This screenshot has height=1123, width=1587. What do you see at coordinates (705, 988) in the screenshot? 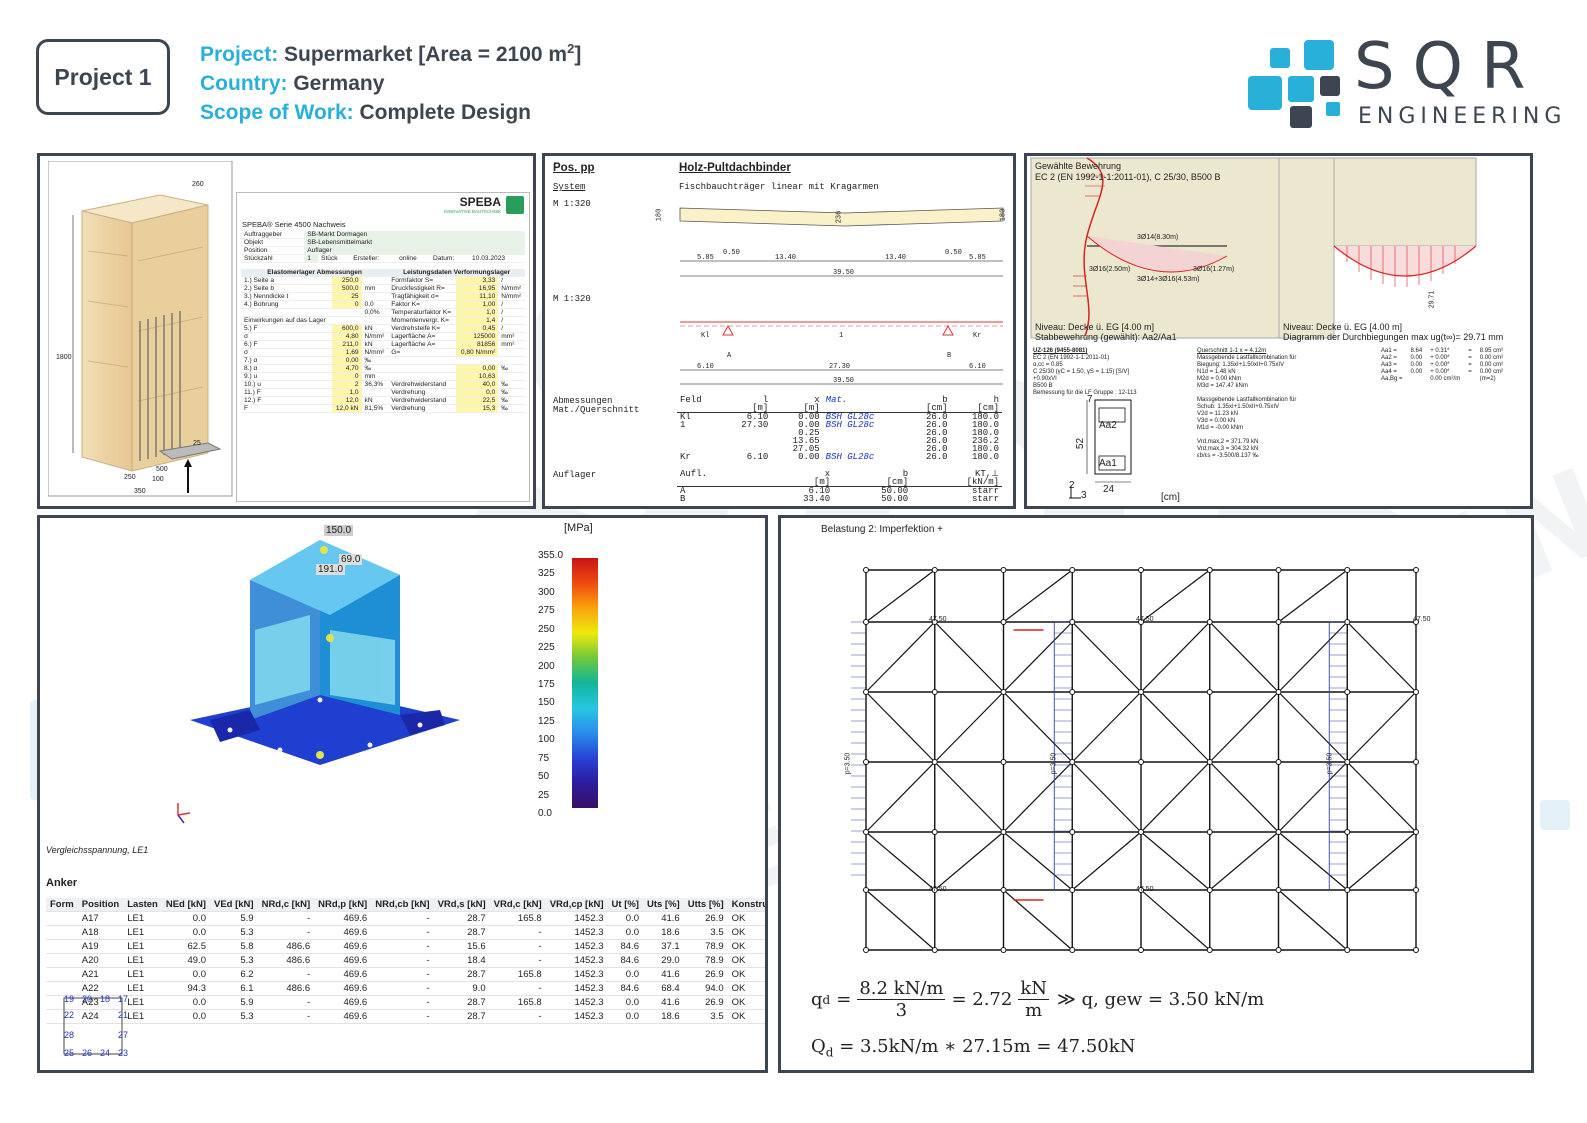
I see `anchor-cell: 94.0` at bounding box center [705, 988].